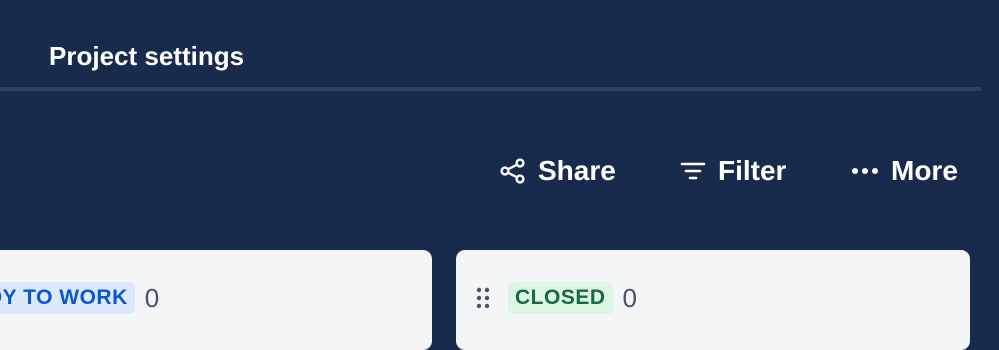 This screenshot has height=350, width=999. I want to click on filter-button: Filter, so click(733, 171).